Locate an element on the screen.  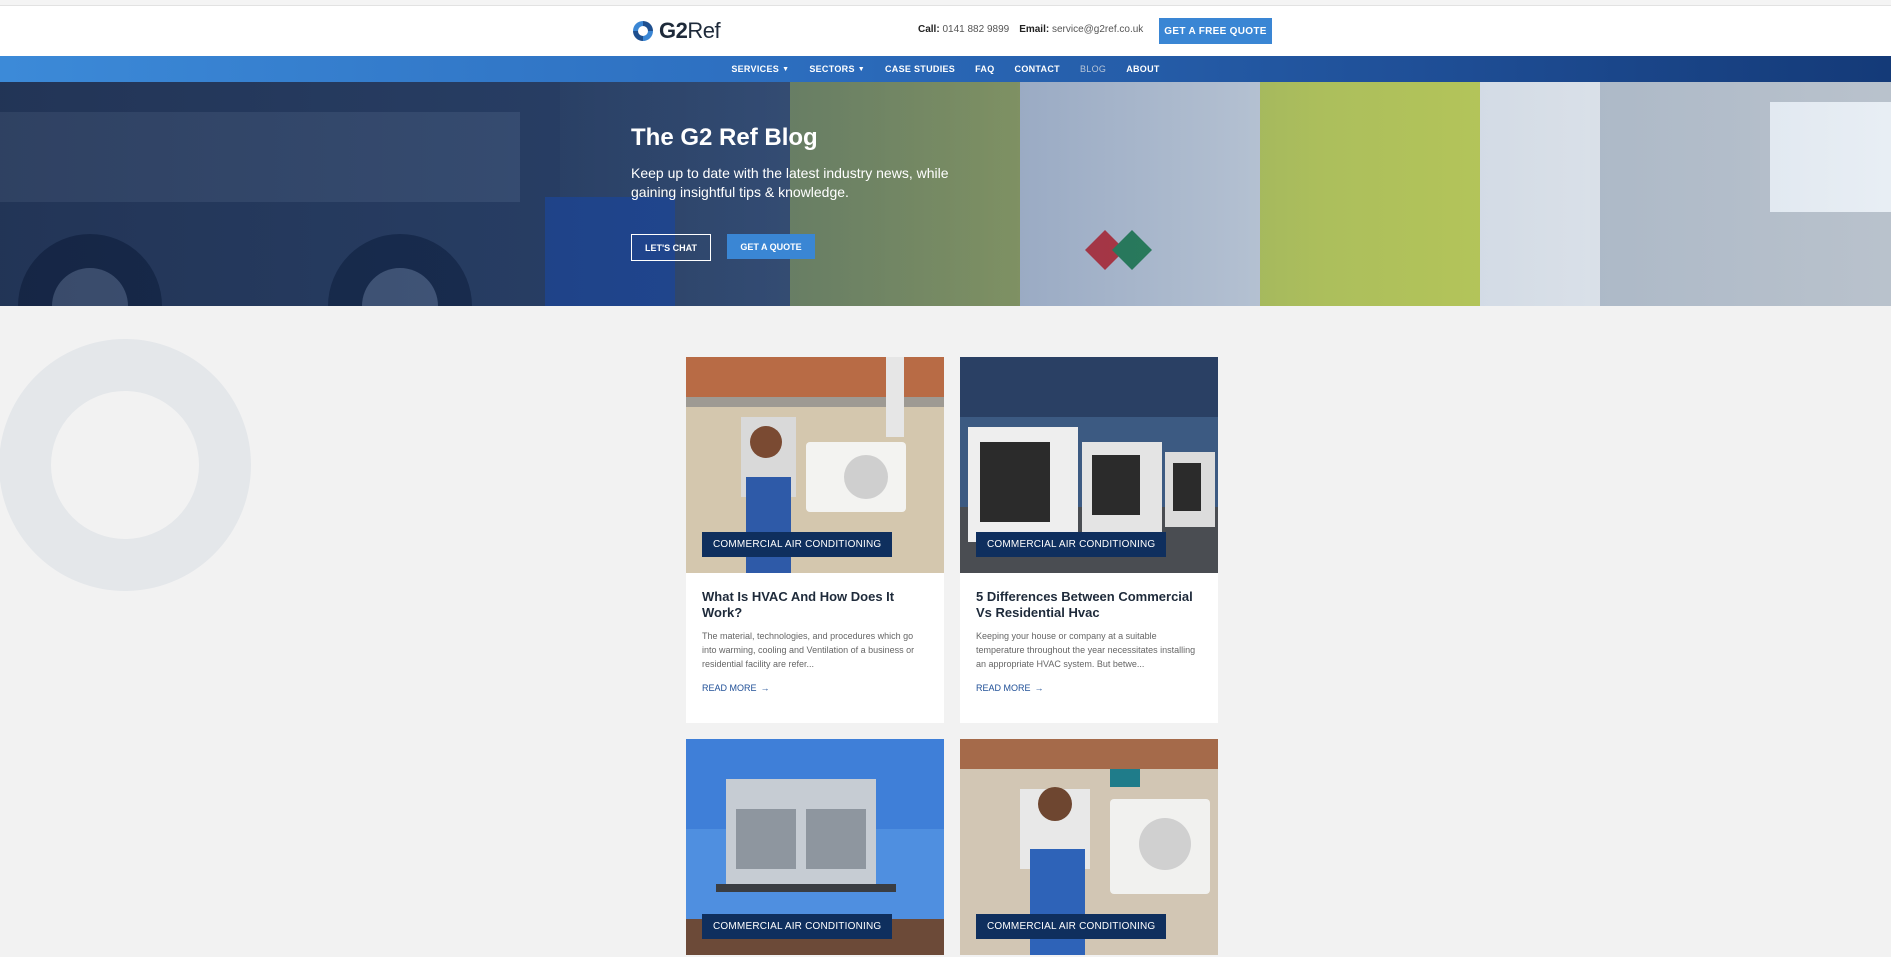
logo-text: G2Ref is located at coordinates (690, 30).